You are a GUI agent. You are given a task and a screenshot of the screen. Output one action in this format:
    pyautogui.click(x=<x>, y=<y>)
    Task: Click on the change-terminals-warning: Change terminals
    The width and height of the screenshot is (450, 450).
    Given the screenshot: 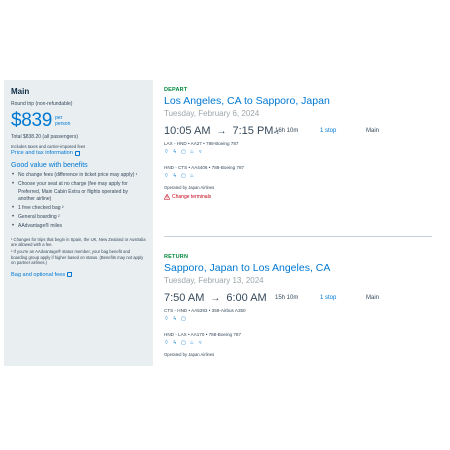 What is the action you would take?
    pyautogui.click(x=299, y=197)
    